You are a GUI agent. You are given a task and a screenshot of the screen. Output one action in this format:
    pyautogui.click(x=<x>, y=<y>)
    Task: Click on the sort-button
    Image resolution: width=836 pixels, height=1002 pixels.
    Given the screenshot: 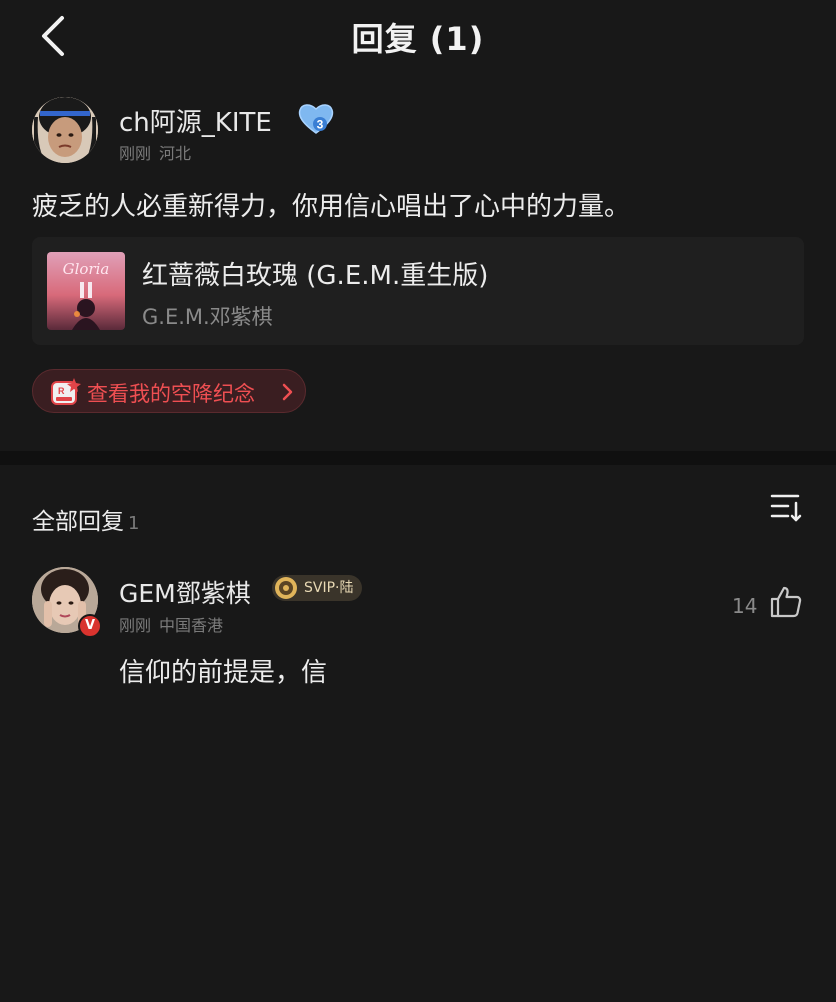 What is the action you would take?
    pyautogui.click(x=786, y=508)
    